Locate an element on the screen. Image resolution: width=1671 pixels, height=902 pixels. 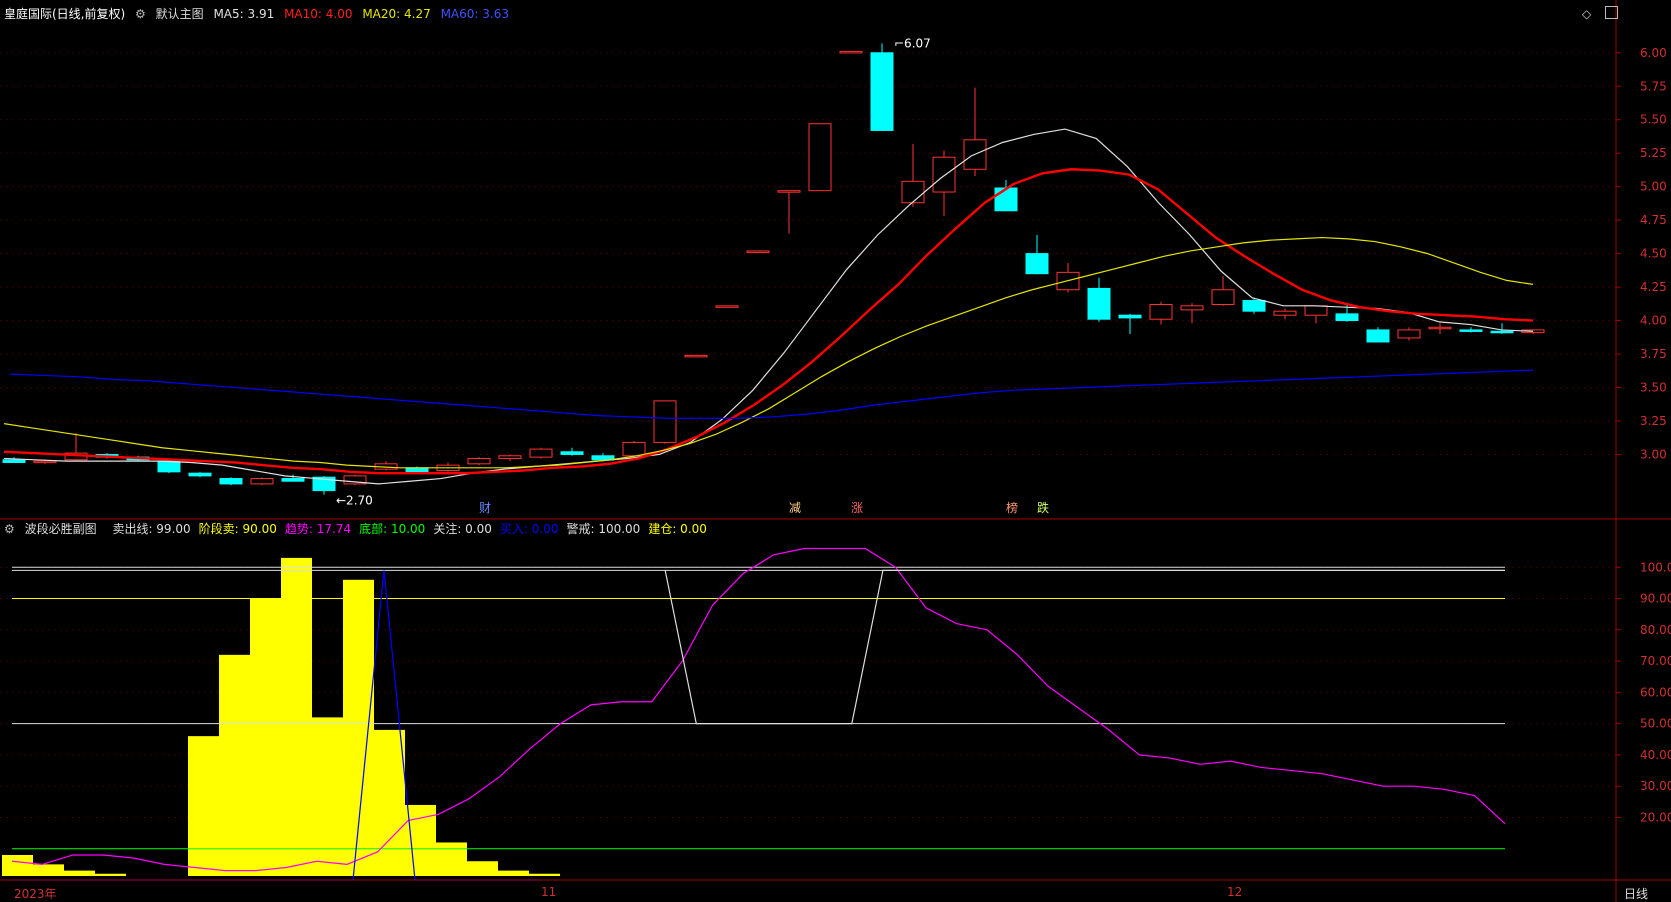
event-marker: 跌 is located at coordinates (1043, 507).